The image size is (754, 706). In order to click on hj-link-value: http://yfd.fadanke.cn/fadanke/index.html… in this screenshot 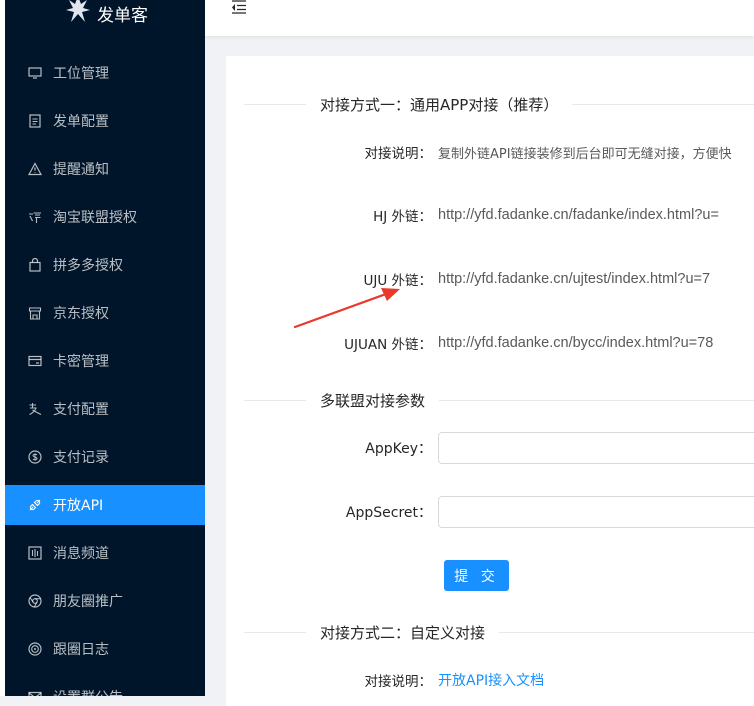, I will do `click(578, 215)`.